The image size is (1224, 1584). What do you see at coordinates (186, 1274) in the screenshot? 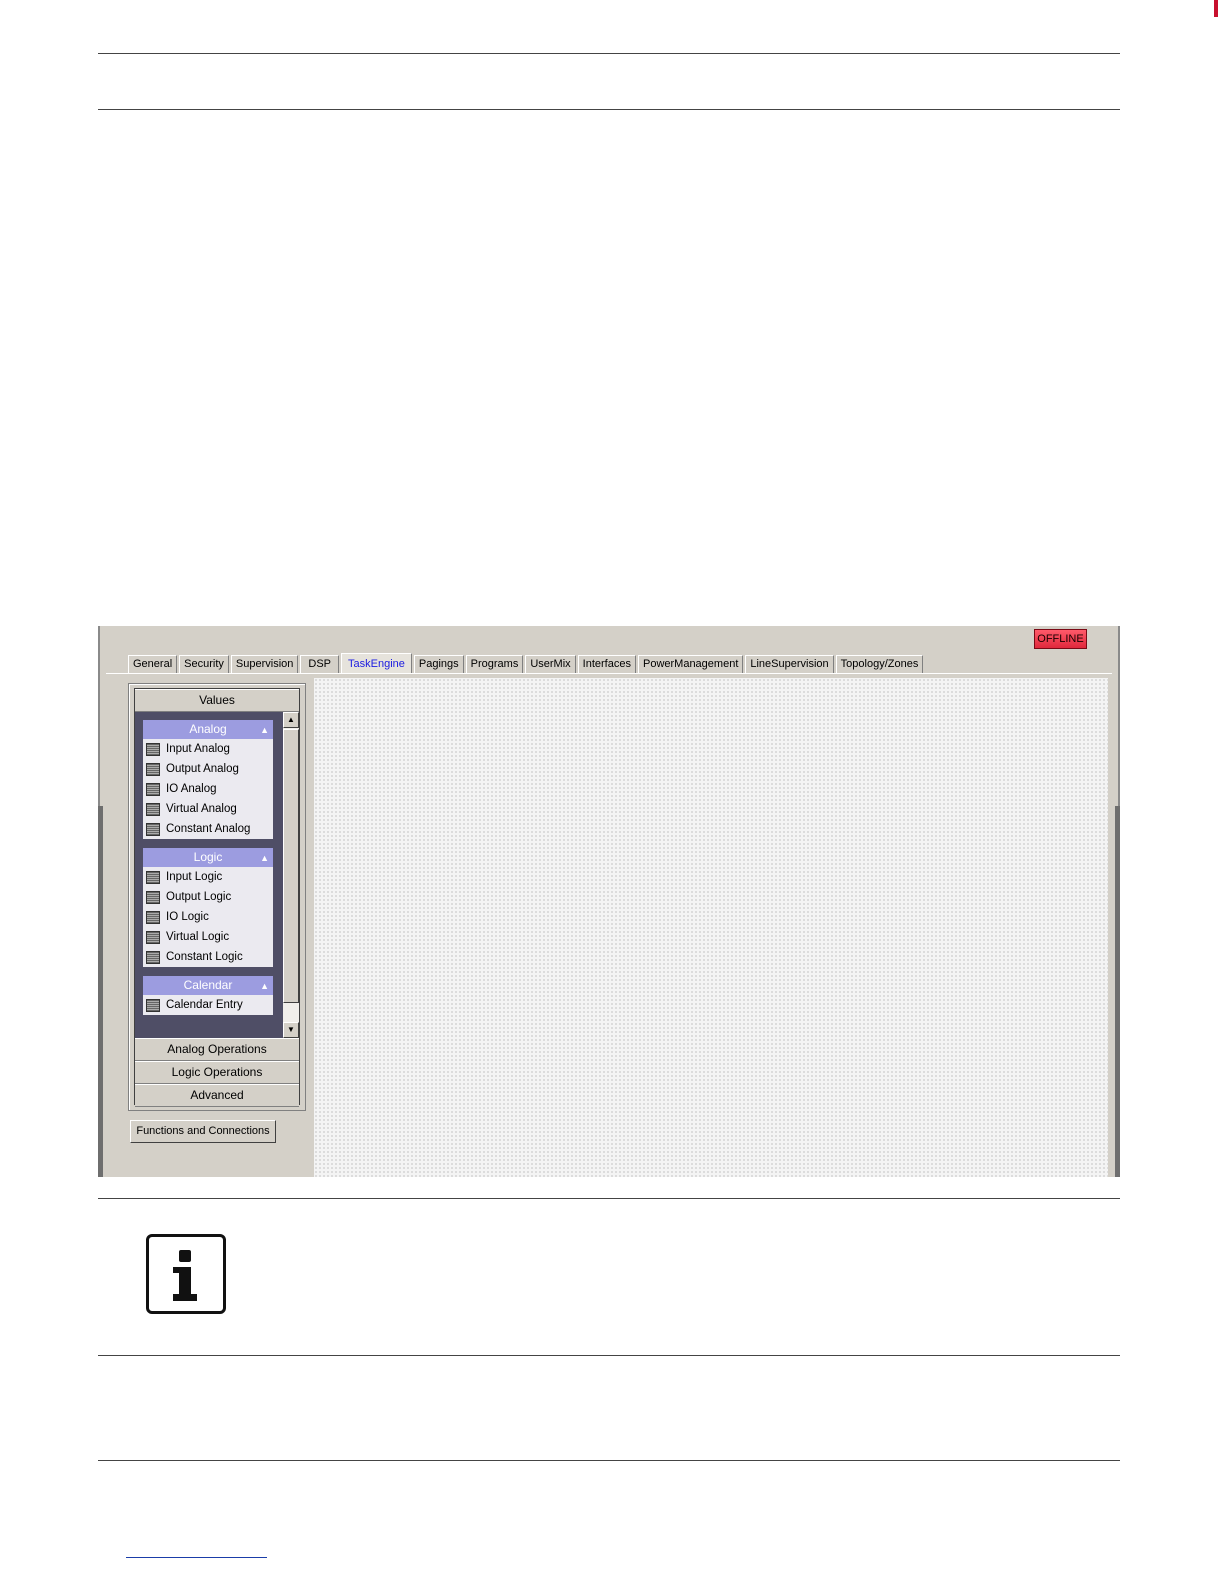
I see `info-icon` at bounding box center [186, 1274].